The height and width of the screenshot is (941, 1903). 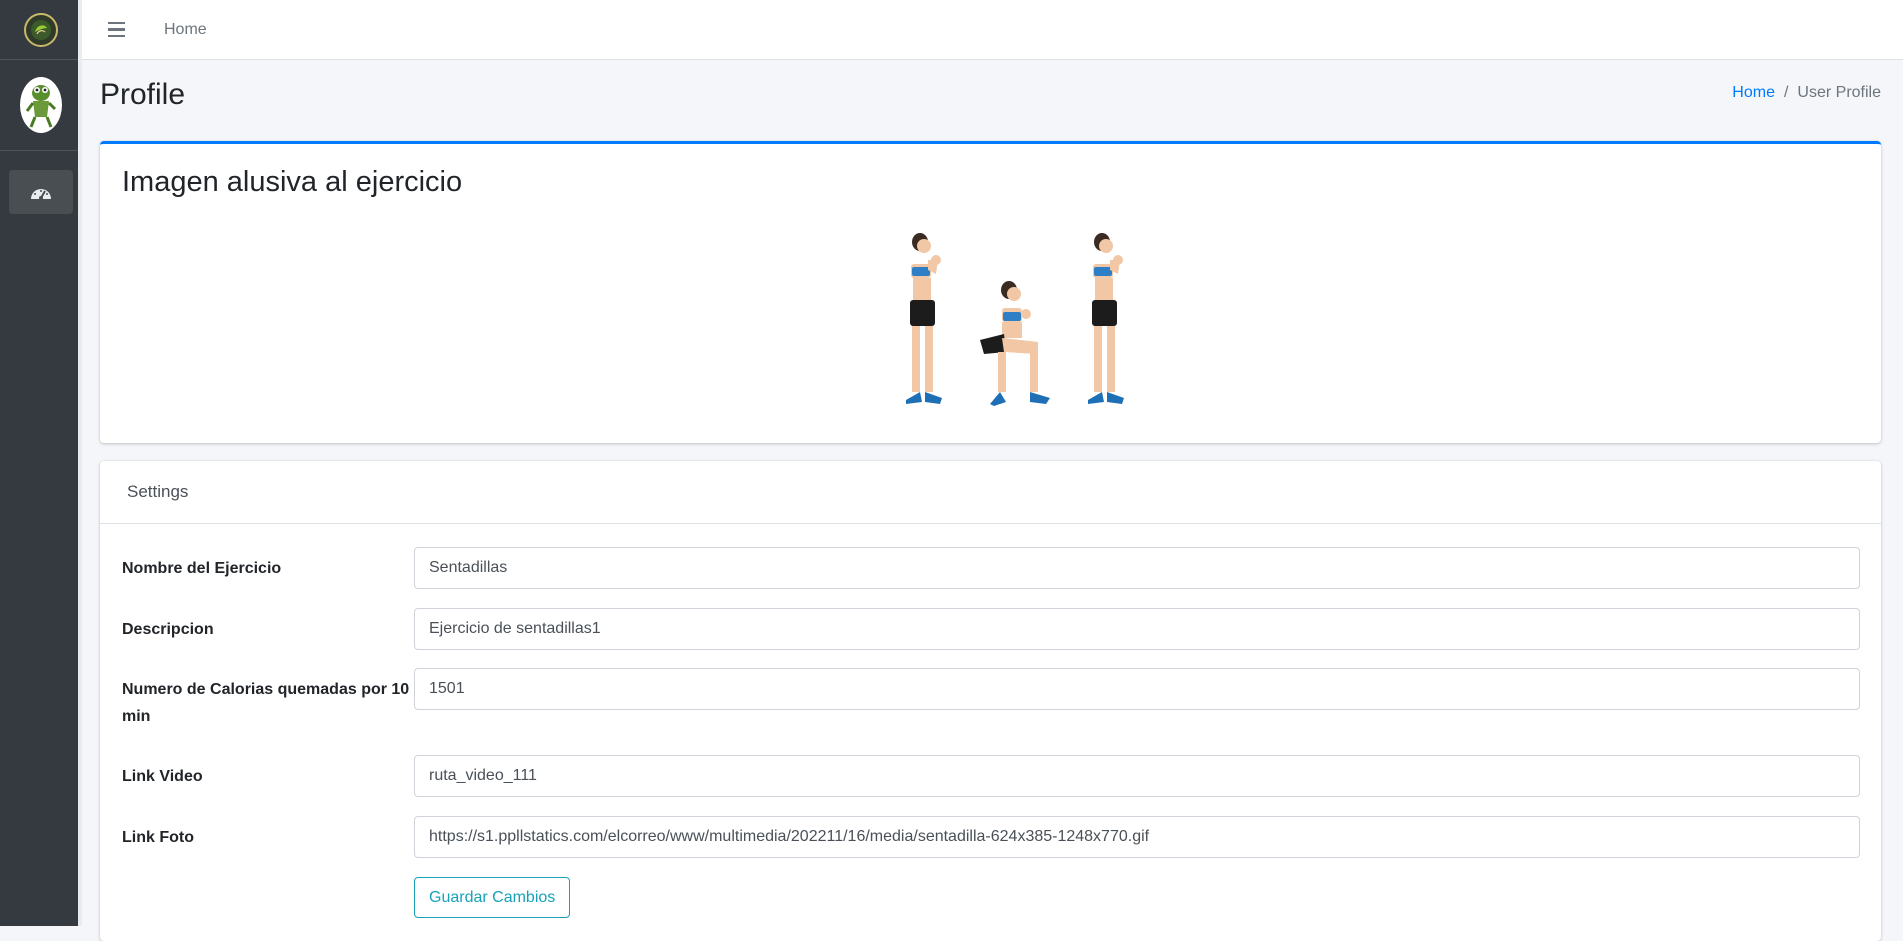 What do you see at coordinates (1137, 629) in the screenshot?
I see `descripcion-input` at bounding box center [1137, 629].